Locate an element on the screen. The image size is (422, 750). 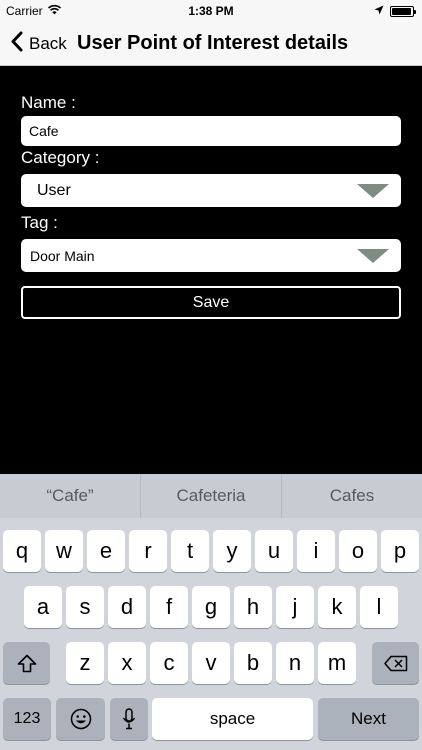
status-right is located at coordinates (395, 11).